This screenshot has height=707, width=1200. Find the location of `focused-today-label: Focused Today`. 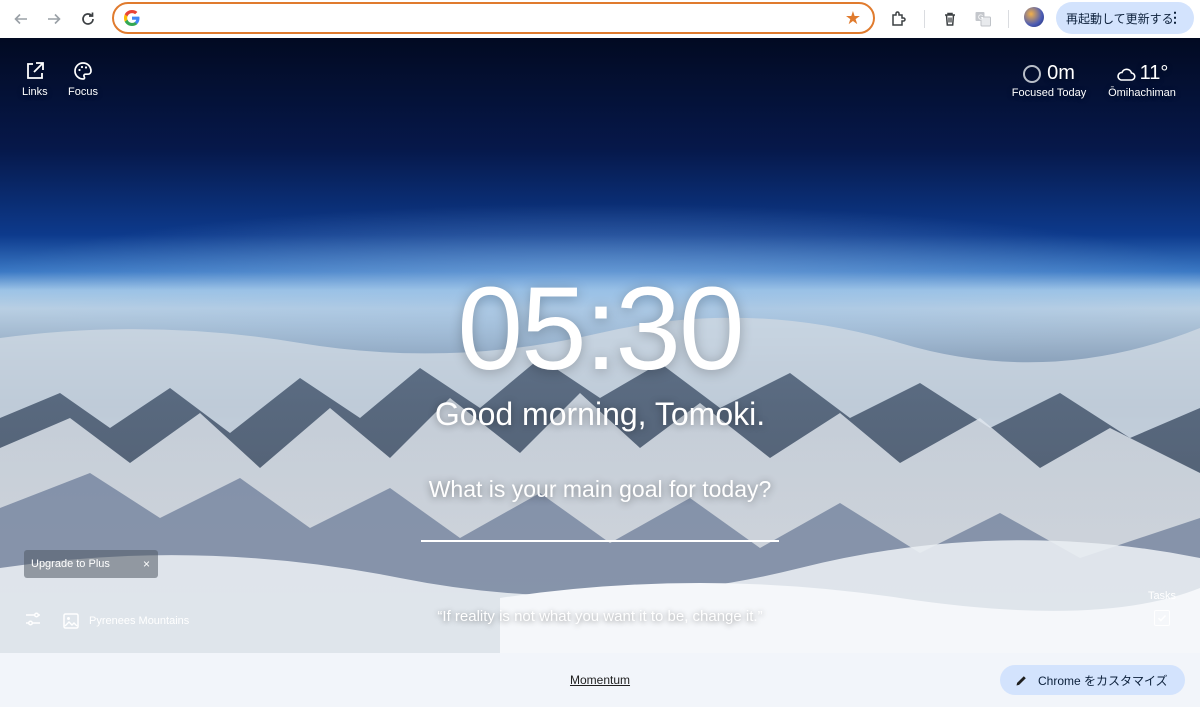

focused-today-label: Focused Today is located at coordinates (1049, 93).